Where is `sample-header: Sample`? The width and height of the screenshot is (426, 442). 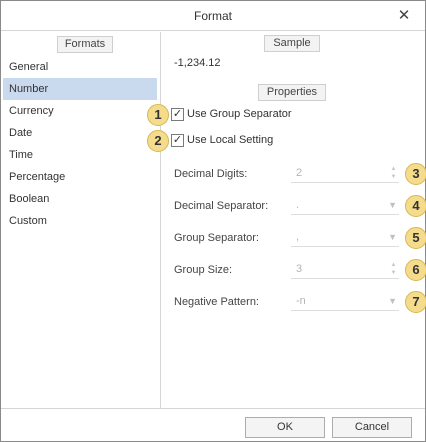 sample-header: Sample is located at coordinates (292, 43).